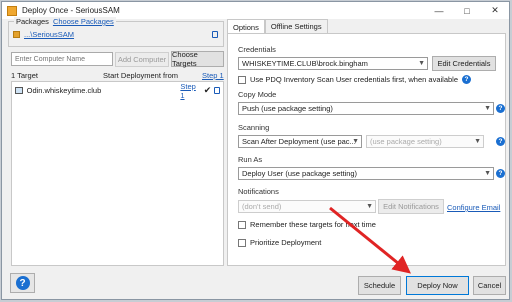  Describe the element at coordinates (366, 173) in the screenshot. I see `run-as-dropdown: Deploy User (use package setting) ▼` at that location.